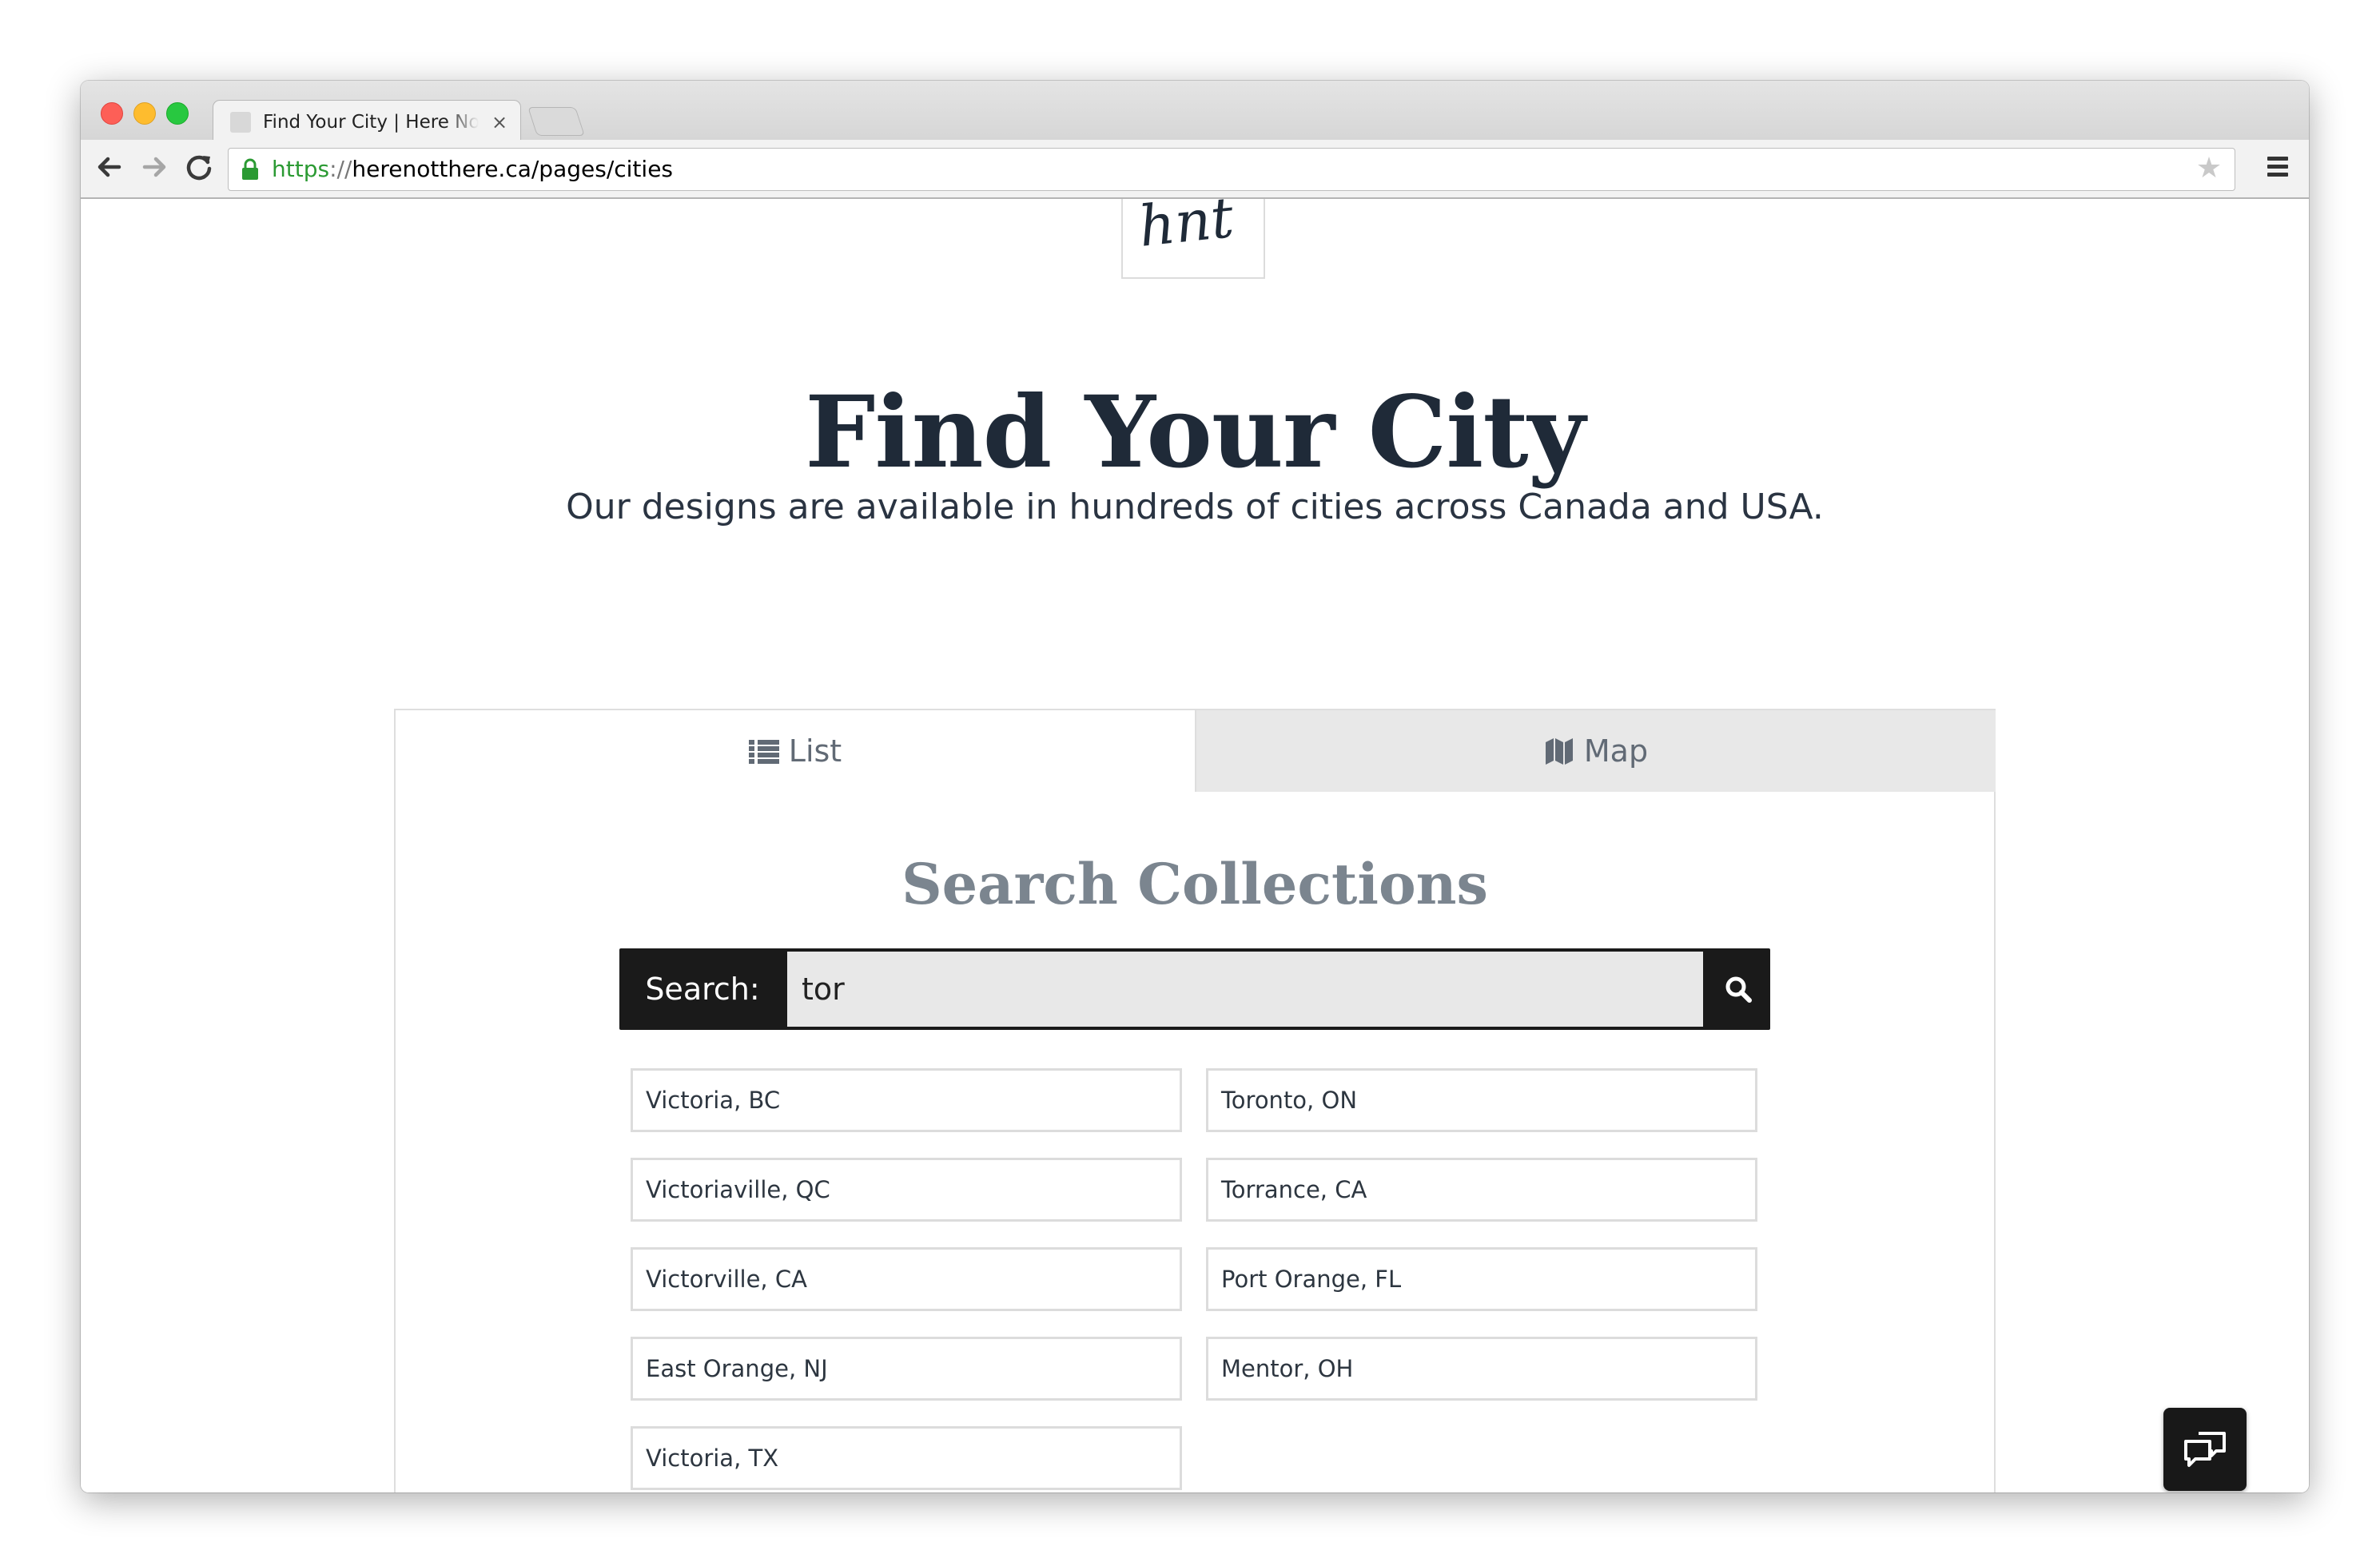  What do you see at coordinates (763, 751) in the screenshot?
I see `list-icon` at bounding box center [763, 751].